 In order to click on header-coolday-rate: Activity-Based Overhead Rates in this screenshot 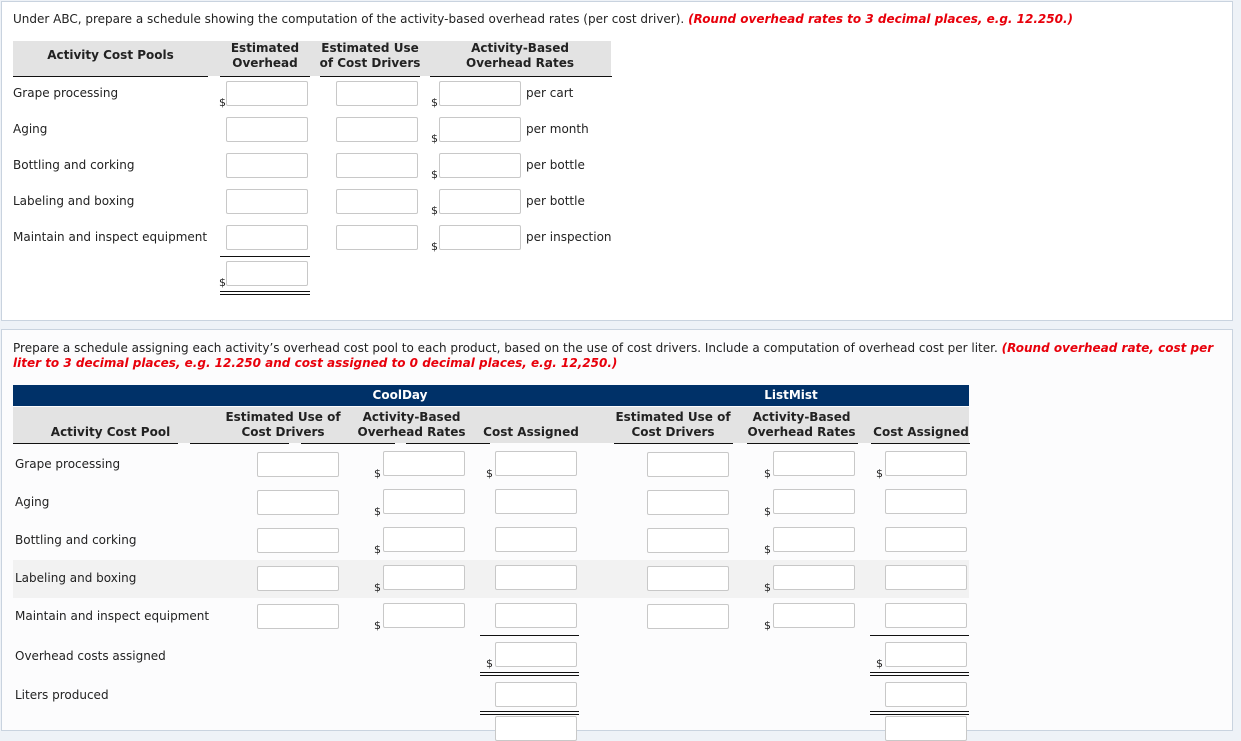, I will do `click(411, 424)`.